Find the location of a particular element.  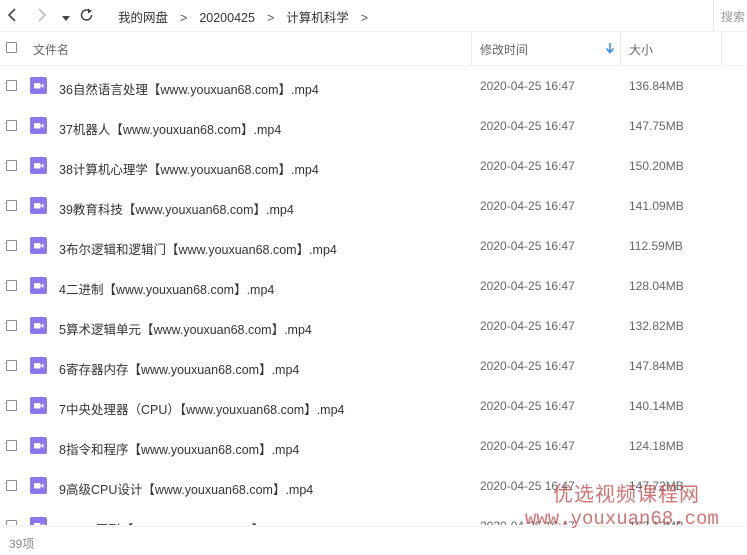

column-header-size: 大小 is located at coordinates (641, 49).